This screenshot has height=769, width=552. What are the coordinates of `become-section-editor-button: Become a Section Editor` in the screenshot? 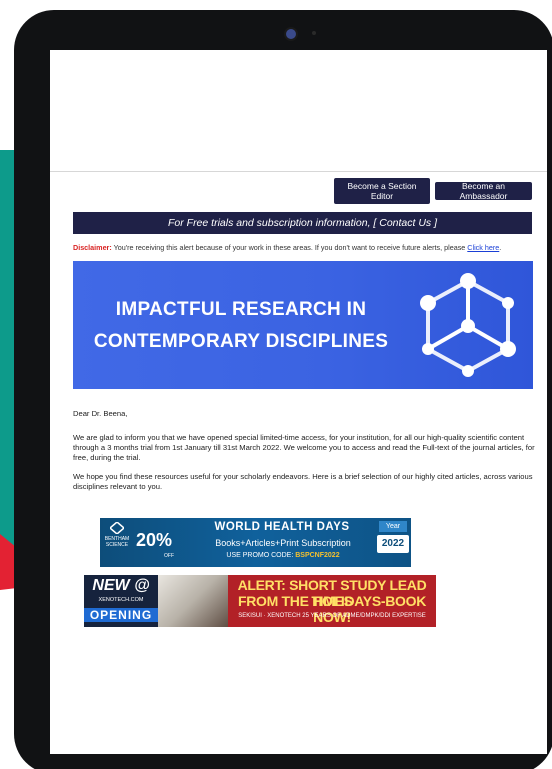 It's located at (382, 191).